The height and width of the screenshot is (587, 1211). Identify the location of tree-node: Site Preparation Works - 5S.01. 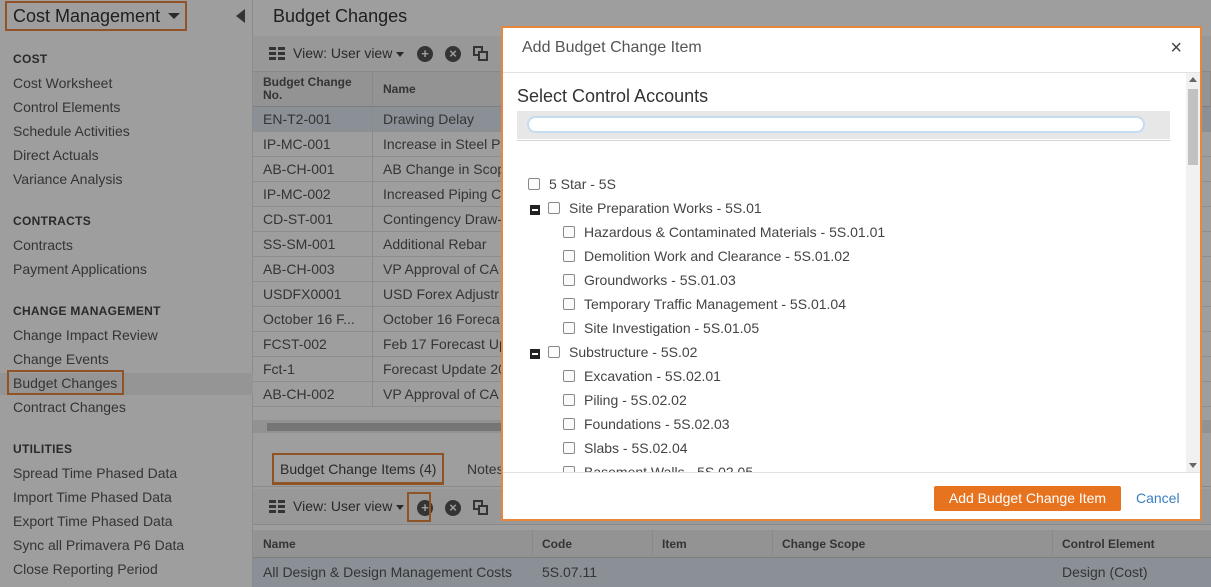
(655, 208).